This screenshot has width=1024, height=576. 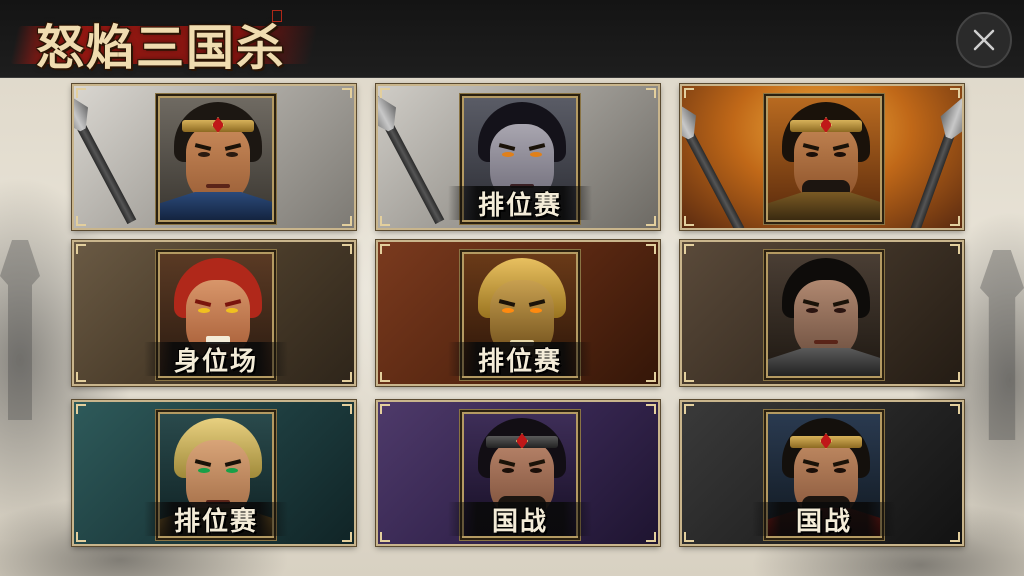 I want to click on mode-label: 身位场, so click(x=215, y=361).